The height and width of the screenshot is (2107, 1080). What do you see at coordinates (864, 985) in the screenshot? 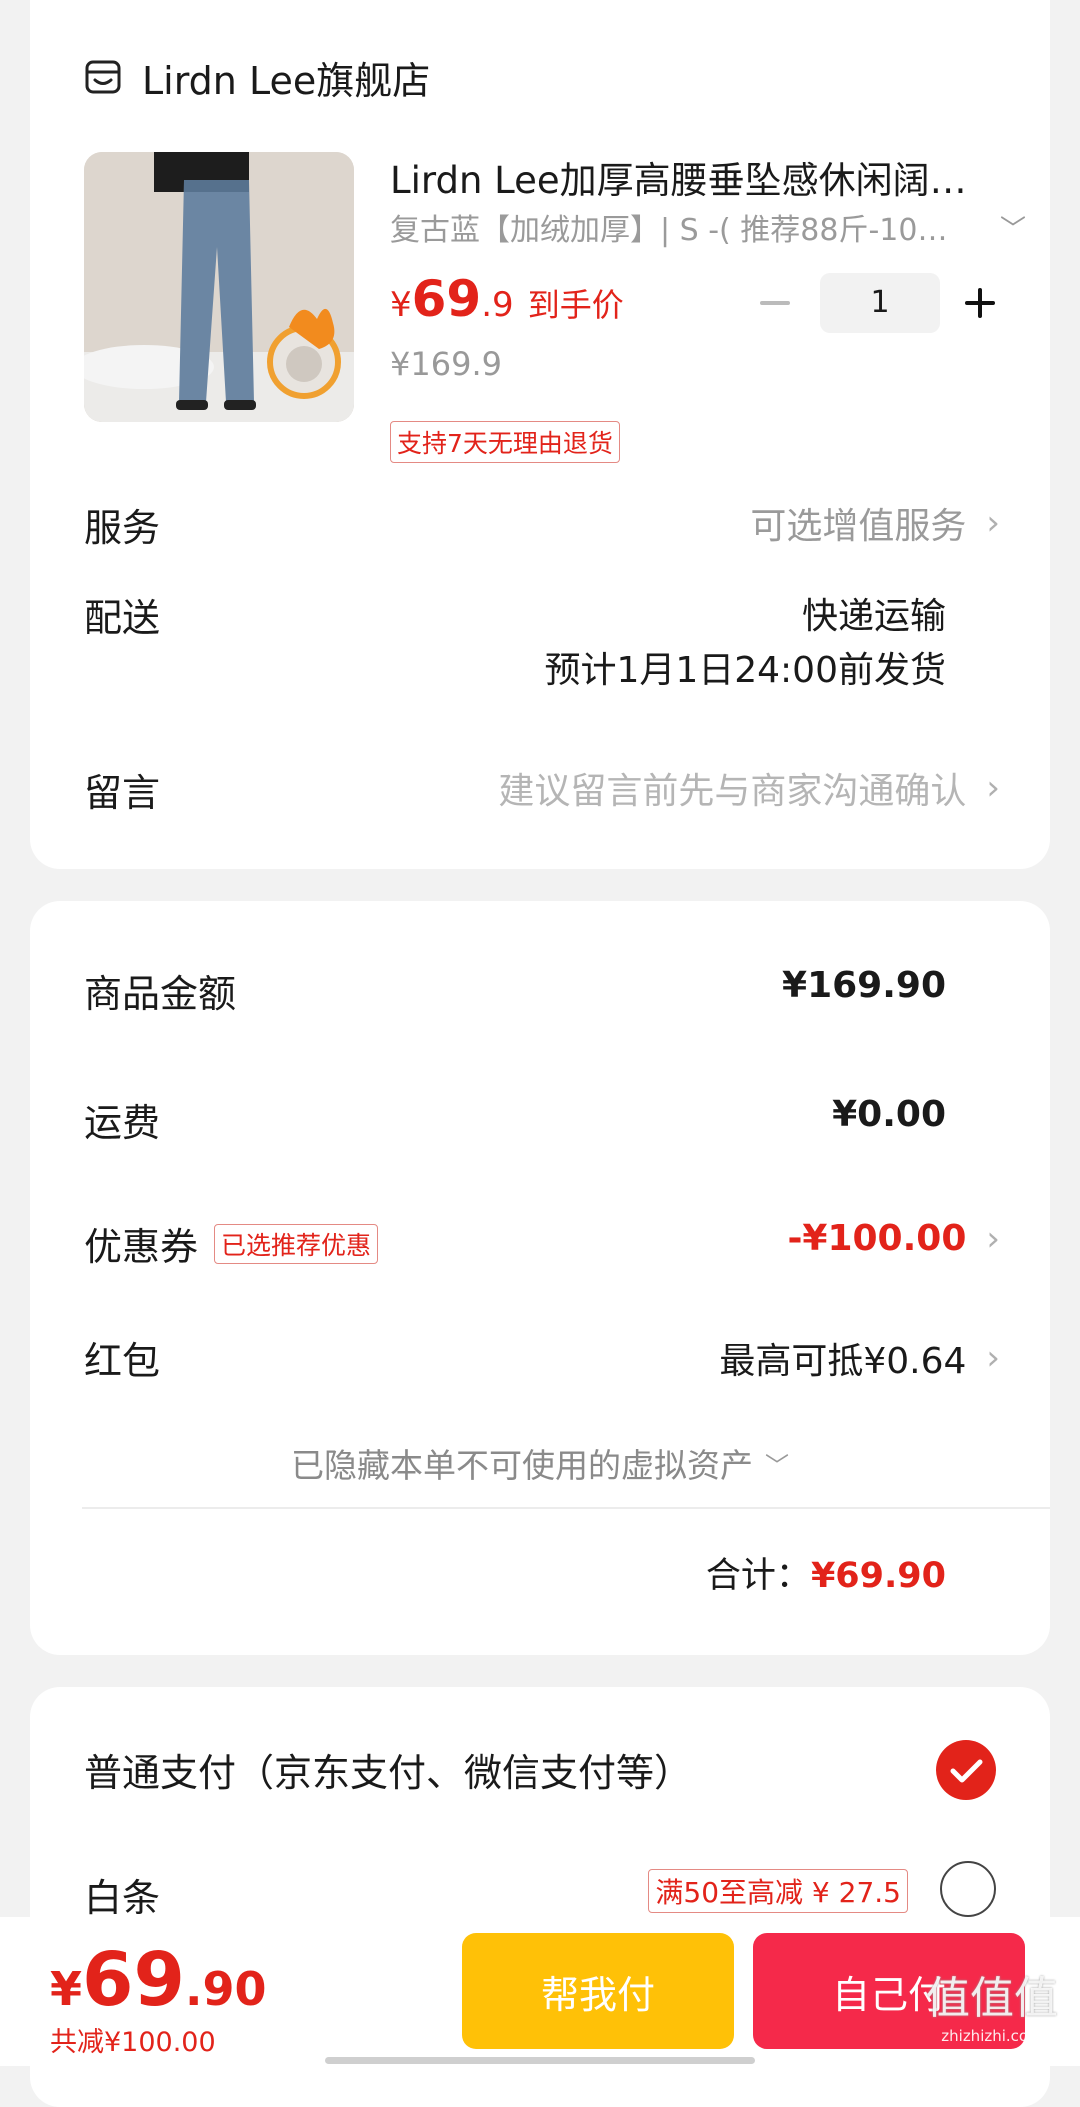
I see `goods-amount-value: ¥169.90` at bounding box center [864, 985].